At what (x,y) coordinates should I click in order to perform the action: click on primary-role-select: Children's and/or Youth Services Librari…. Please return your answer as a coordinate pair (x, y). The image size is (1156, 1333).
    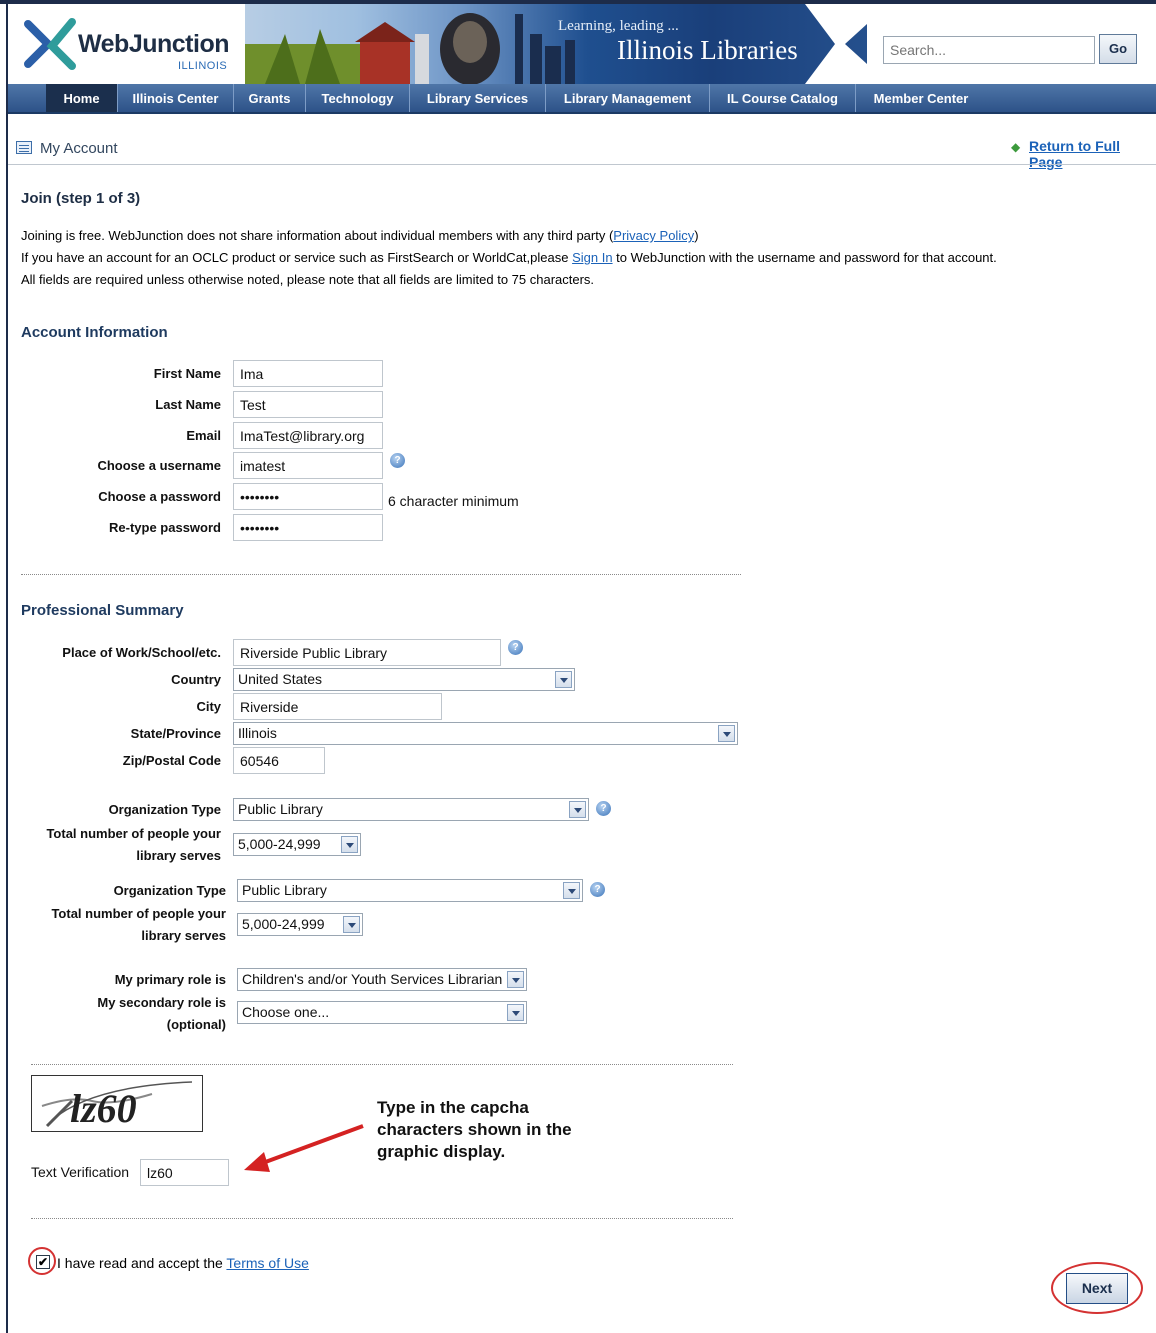
    Looking at the image, I should click on (382, 979).